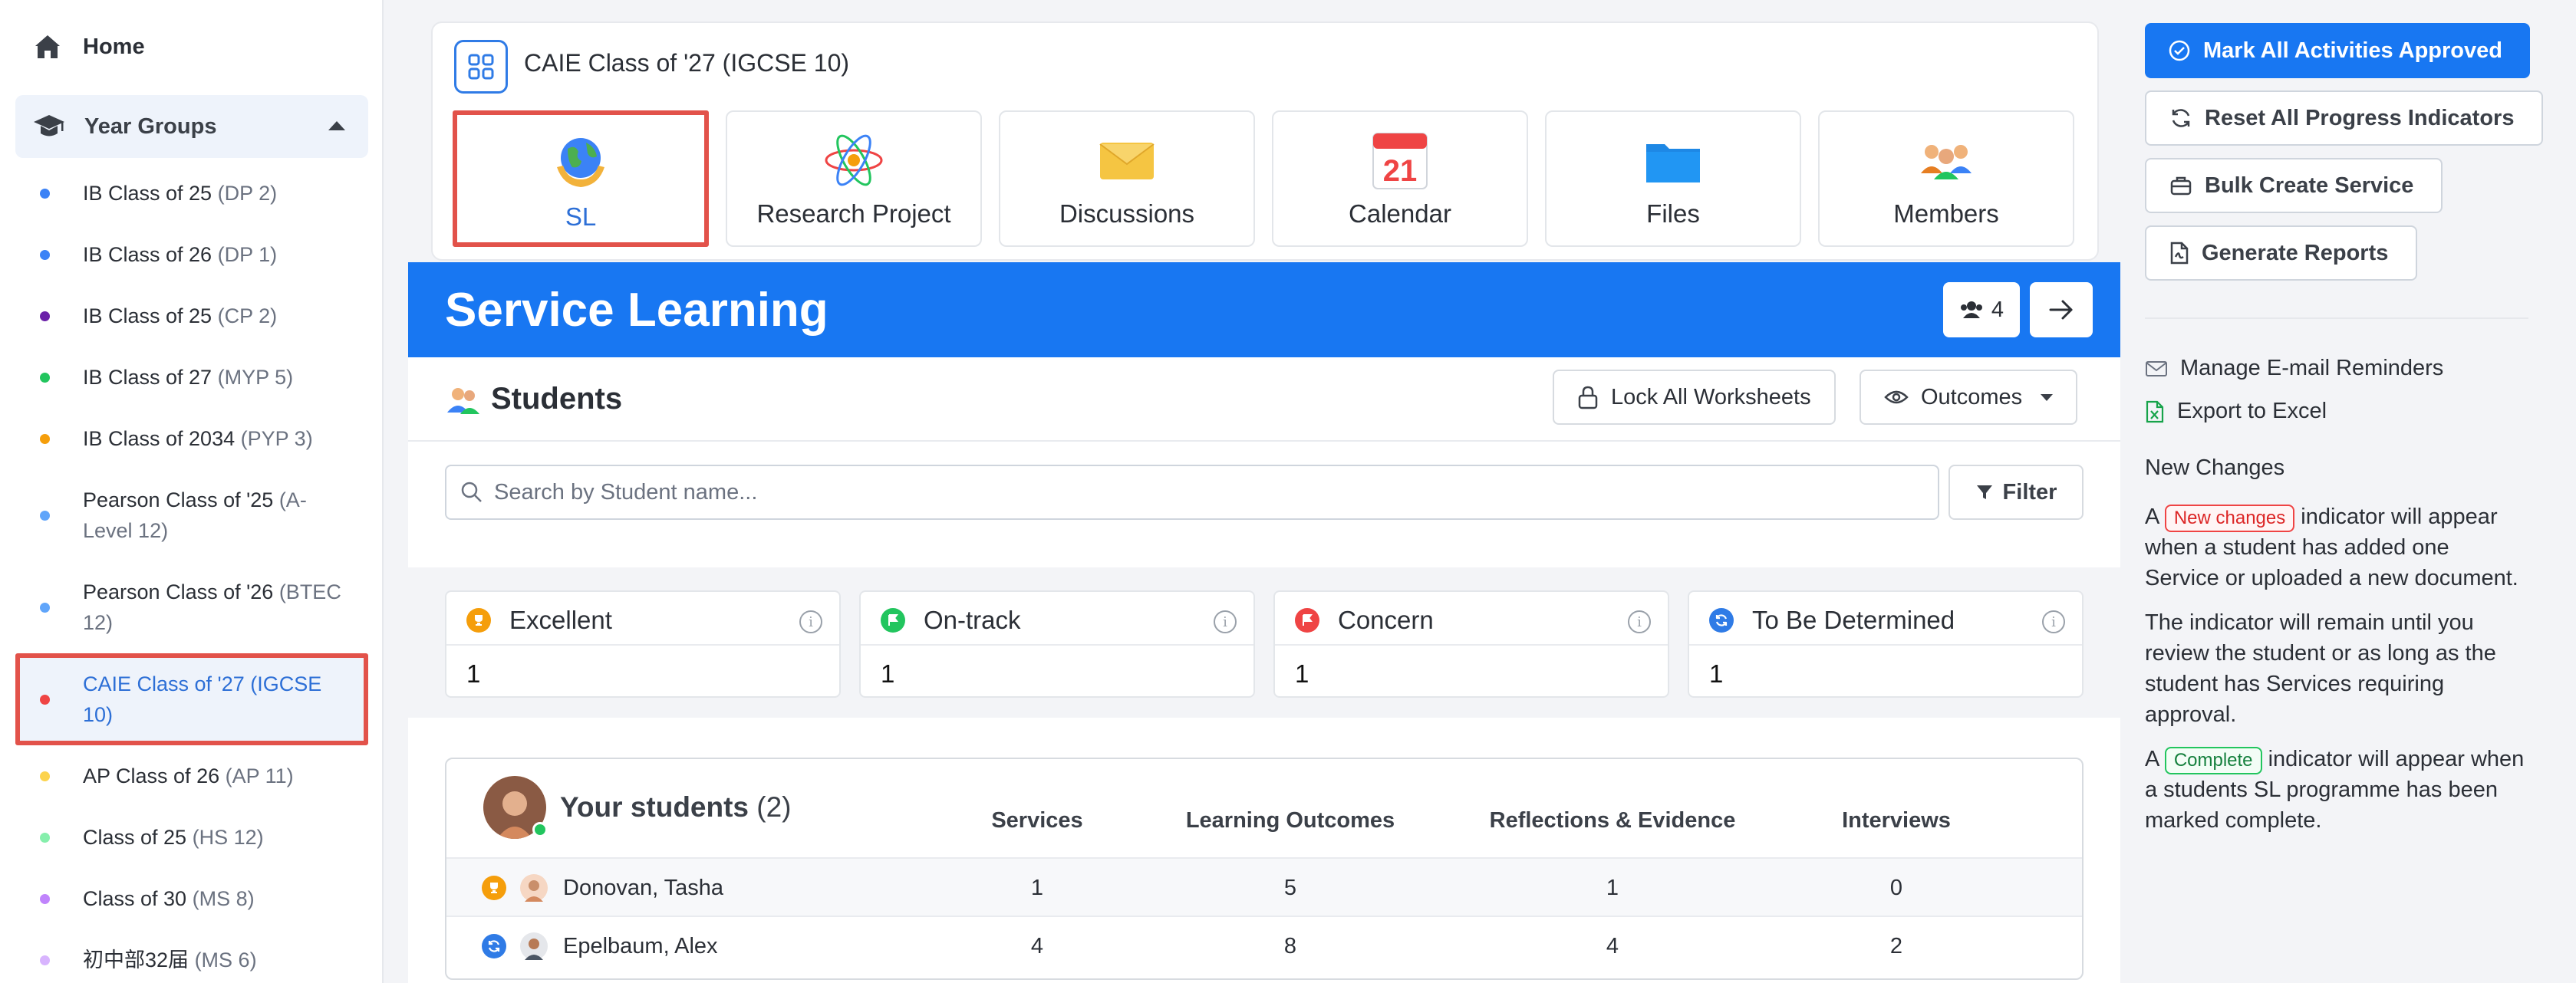 The height and width of the screenshot is (983, 2576). Describe the element at coordinates (191, 316) in the screenshot. I see `sidebar-item-group: IB Class of 25 (CP 2)` at that location.